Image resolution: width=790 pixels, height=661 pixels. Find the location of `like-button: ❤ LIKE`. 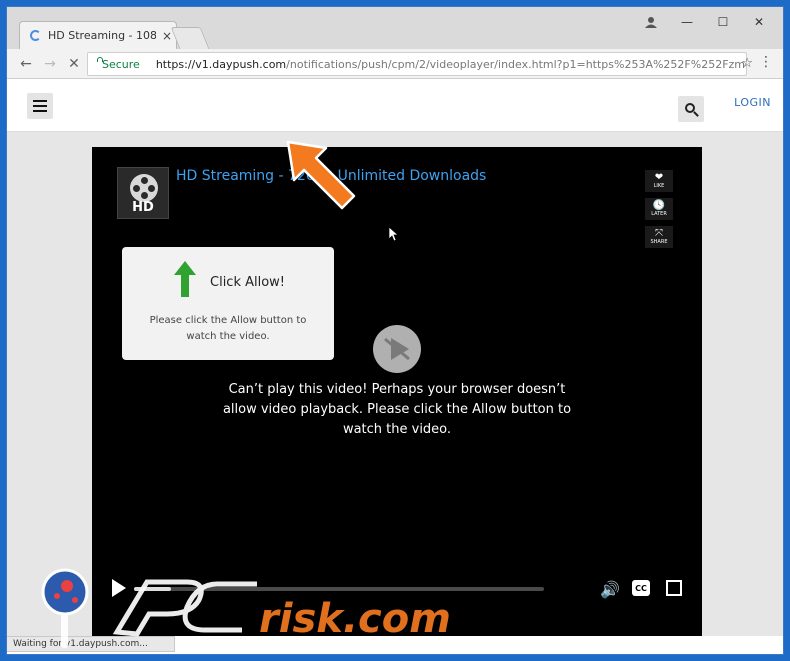

like-button: ❤ LIKE is located at coordinates (659, 181).